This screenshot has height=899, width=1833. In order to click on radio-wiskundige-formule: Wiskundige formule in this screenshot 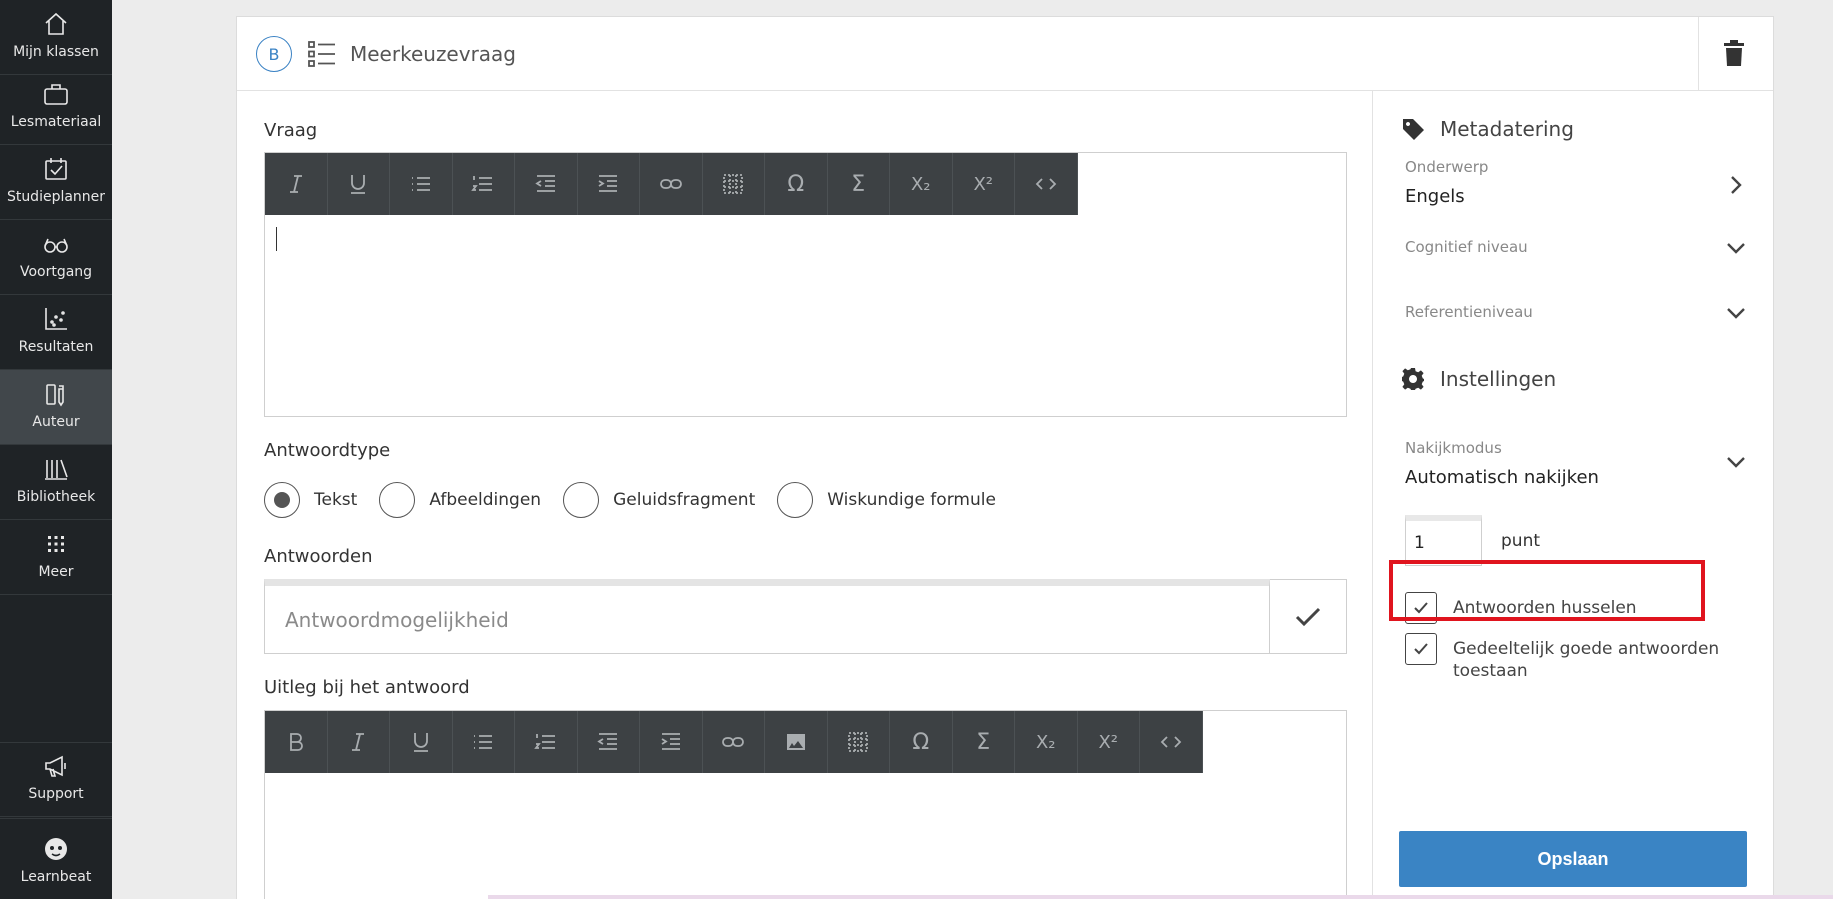, I will do `click(886, 500)`.